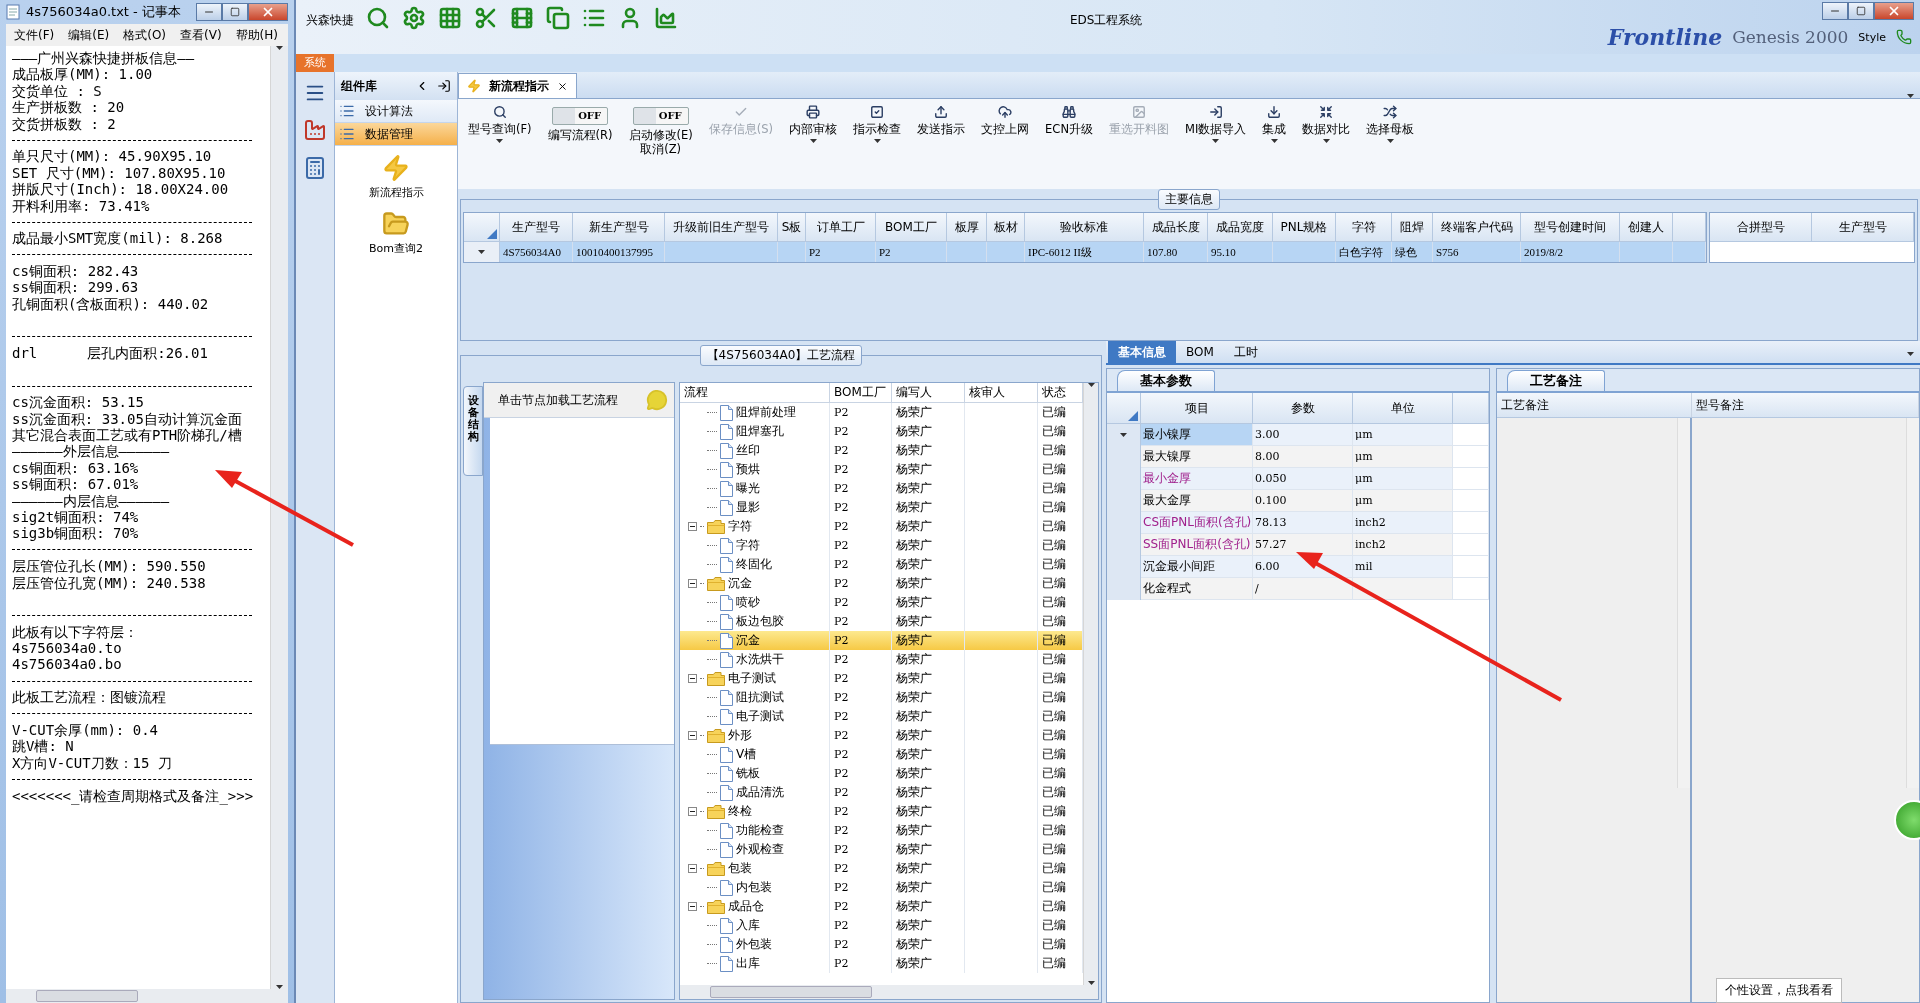 The height and width of the screenshot is (1003, 1920). I want to click on column-header: 字符, so click(1364, 227).